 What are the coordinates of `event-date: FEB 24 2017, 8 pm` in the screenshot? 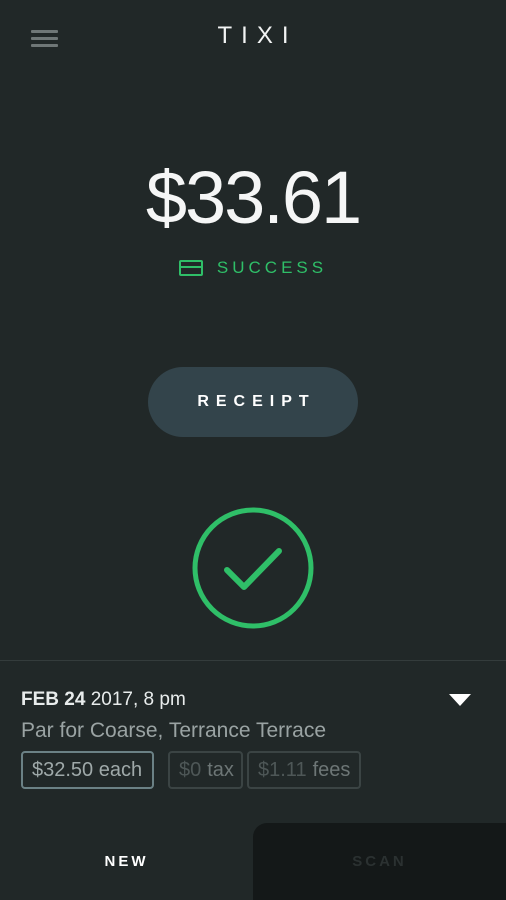 It's located at (103, 700).